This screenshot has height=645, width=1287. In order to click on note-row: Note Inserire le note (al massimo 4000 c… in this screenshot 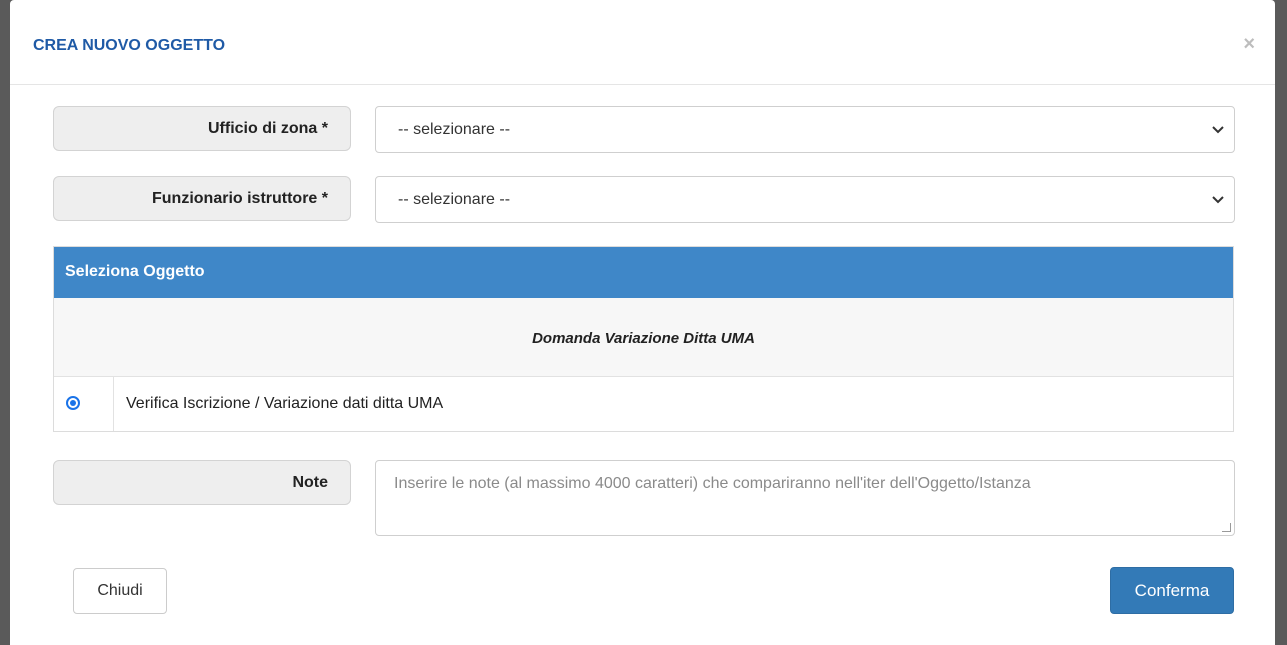, I will do `click(644, 498)`.